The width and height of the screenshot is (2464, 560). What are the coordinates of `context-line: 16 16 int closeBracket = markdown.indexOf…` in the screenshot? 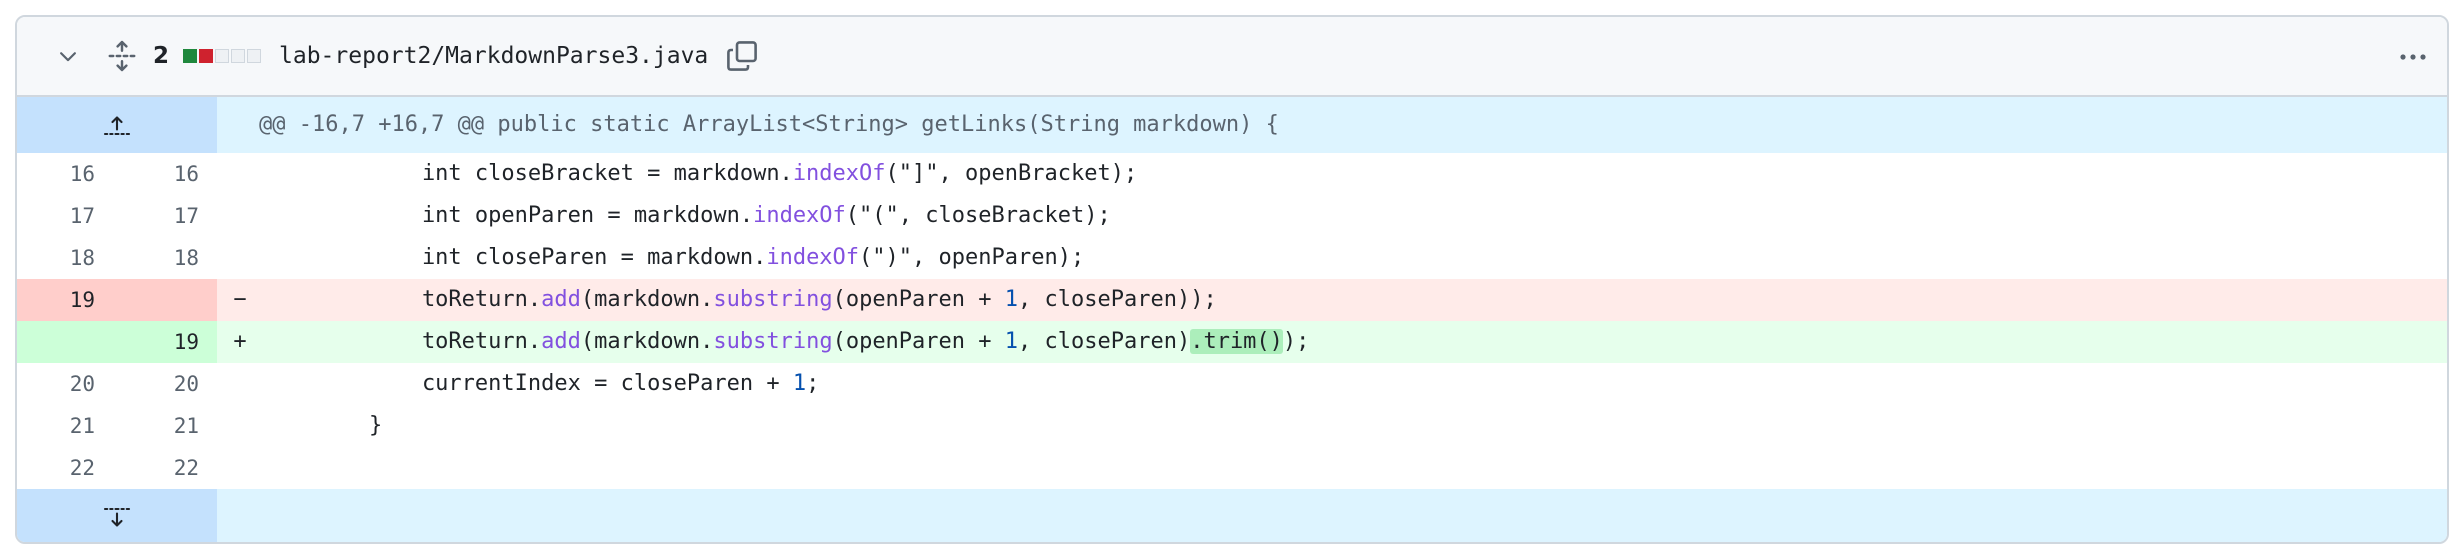 It's located at (1232, 174).